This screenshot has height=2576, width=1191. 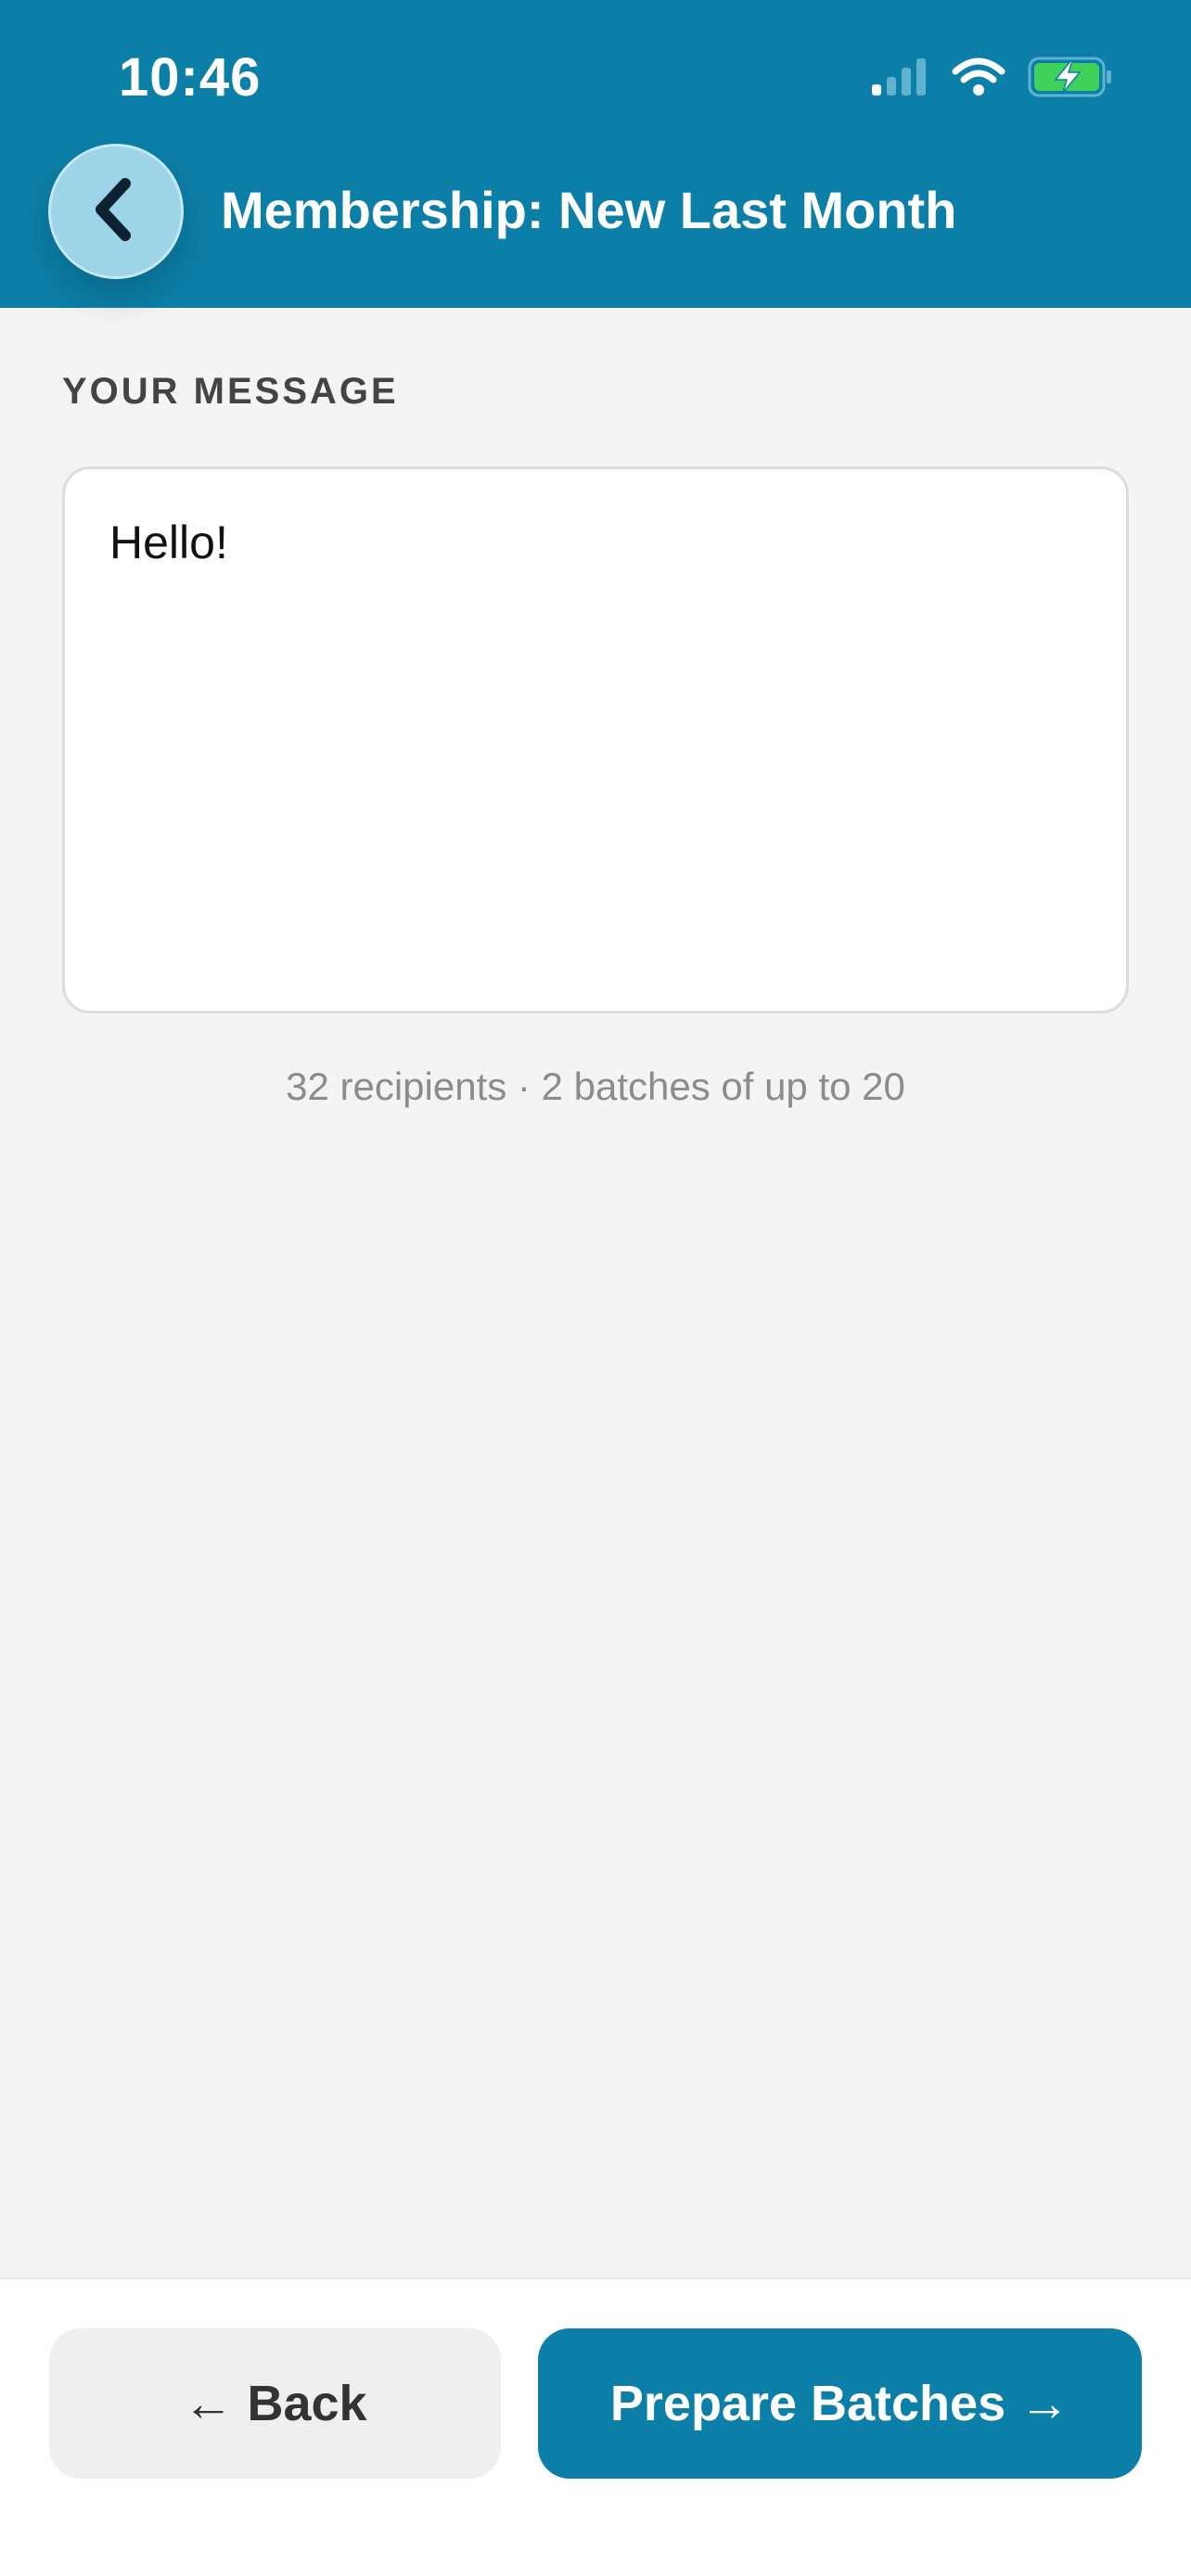 What do you see at coordinates (190, 77) in the screenshot?
I see `status-time: 10:46` at bounding box center [190, 77].